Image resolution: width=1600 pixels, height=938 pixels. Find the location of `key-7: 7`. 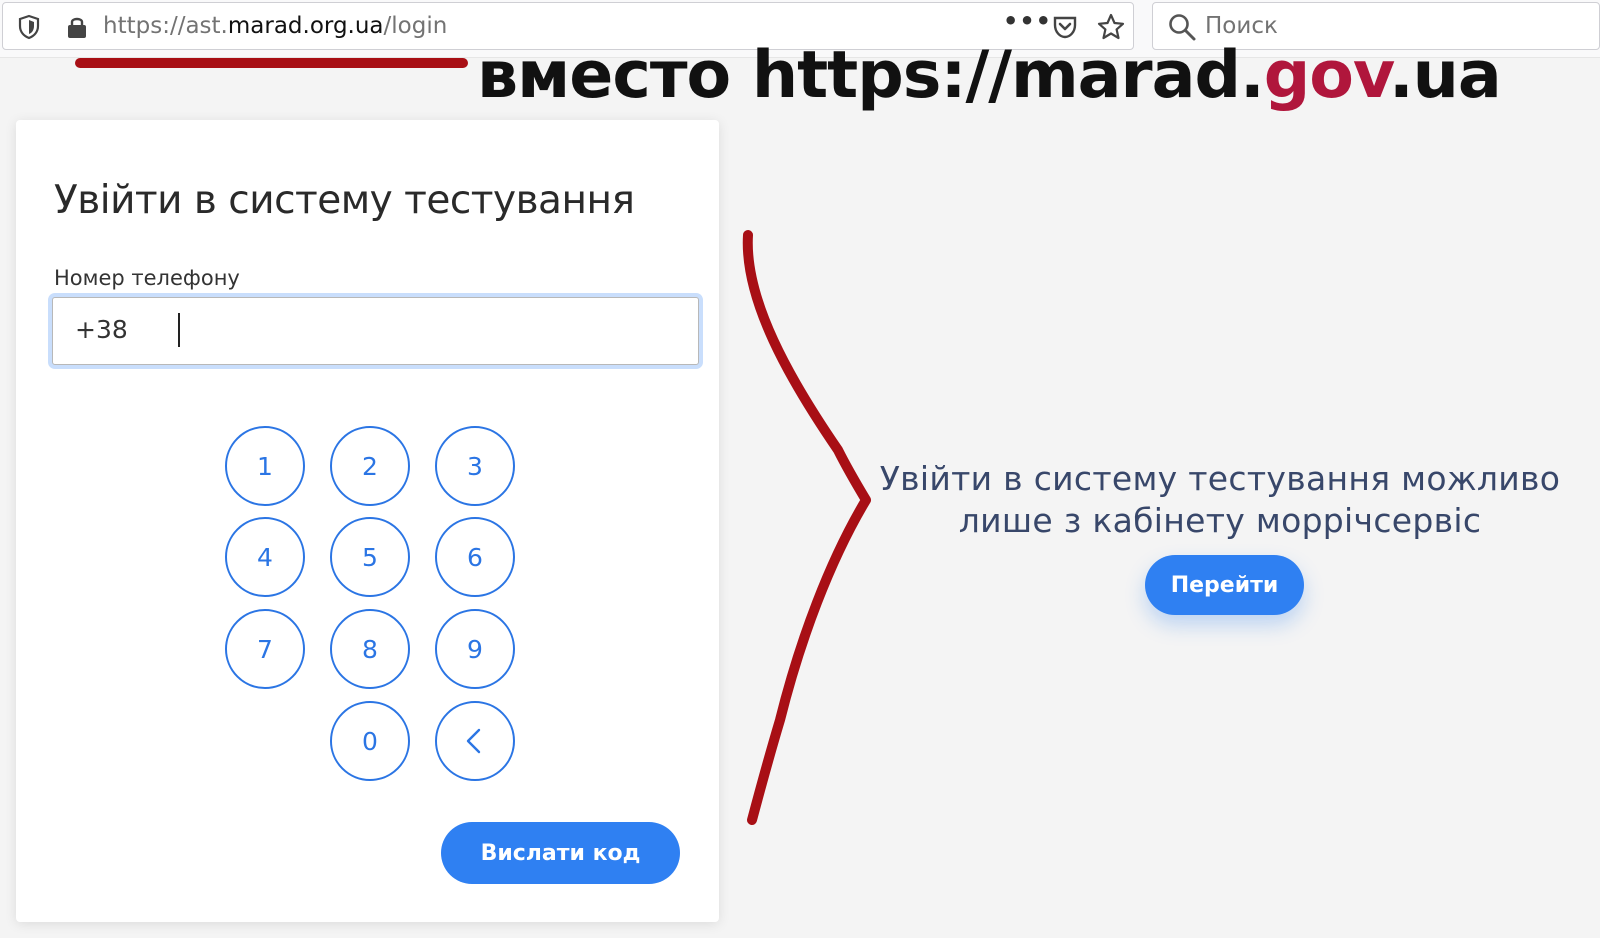

key-7: 7 is located at coordinates (265, 649).